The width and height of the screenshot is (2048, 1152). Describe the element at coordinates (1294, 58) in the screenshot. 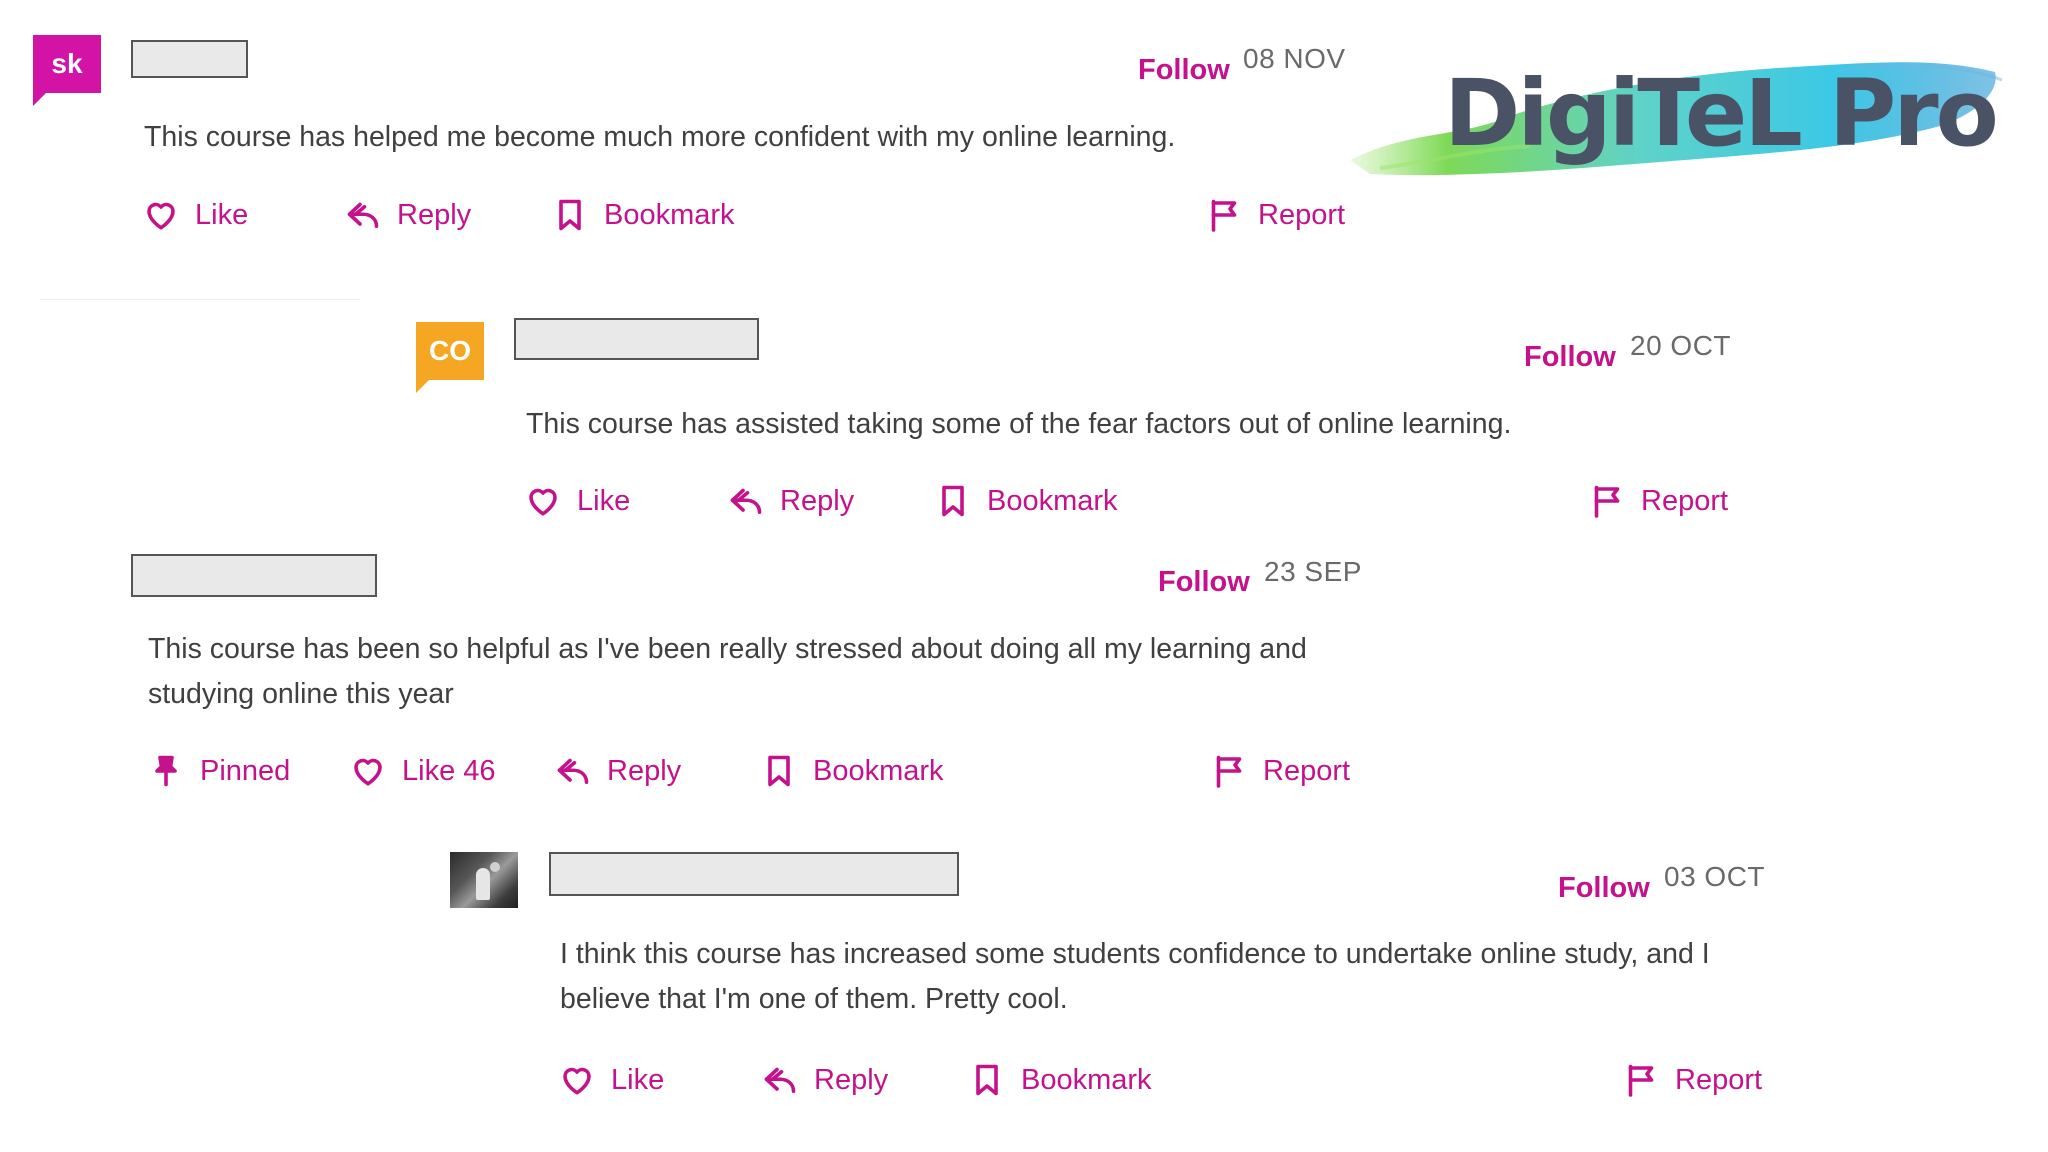

I see `comment-date: 08 NOV` at that location.